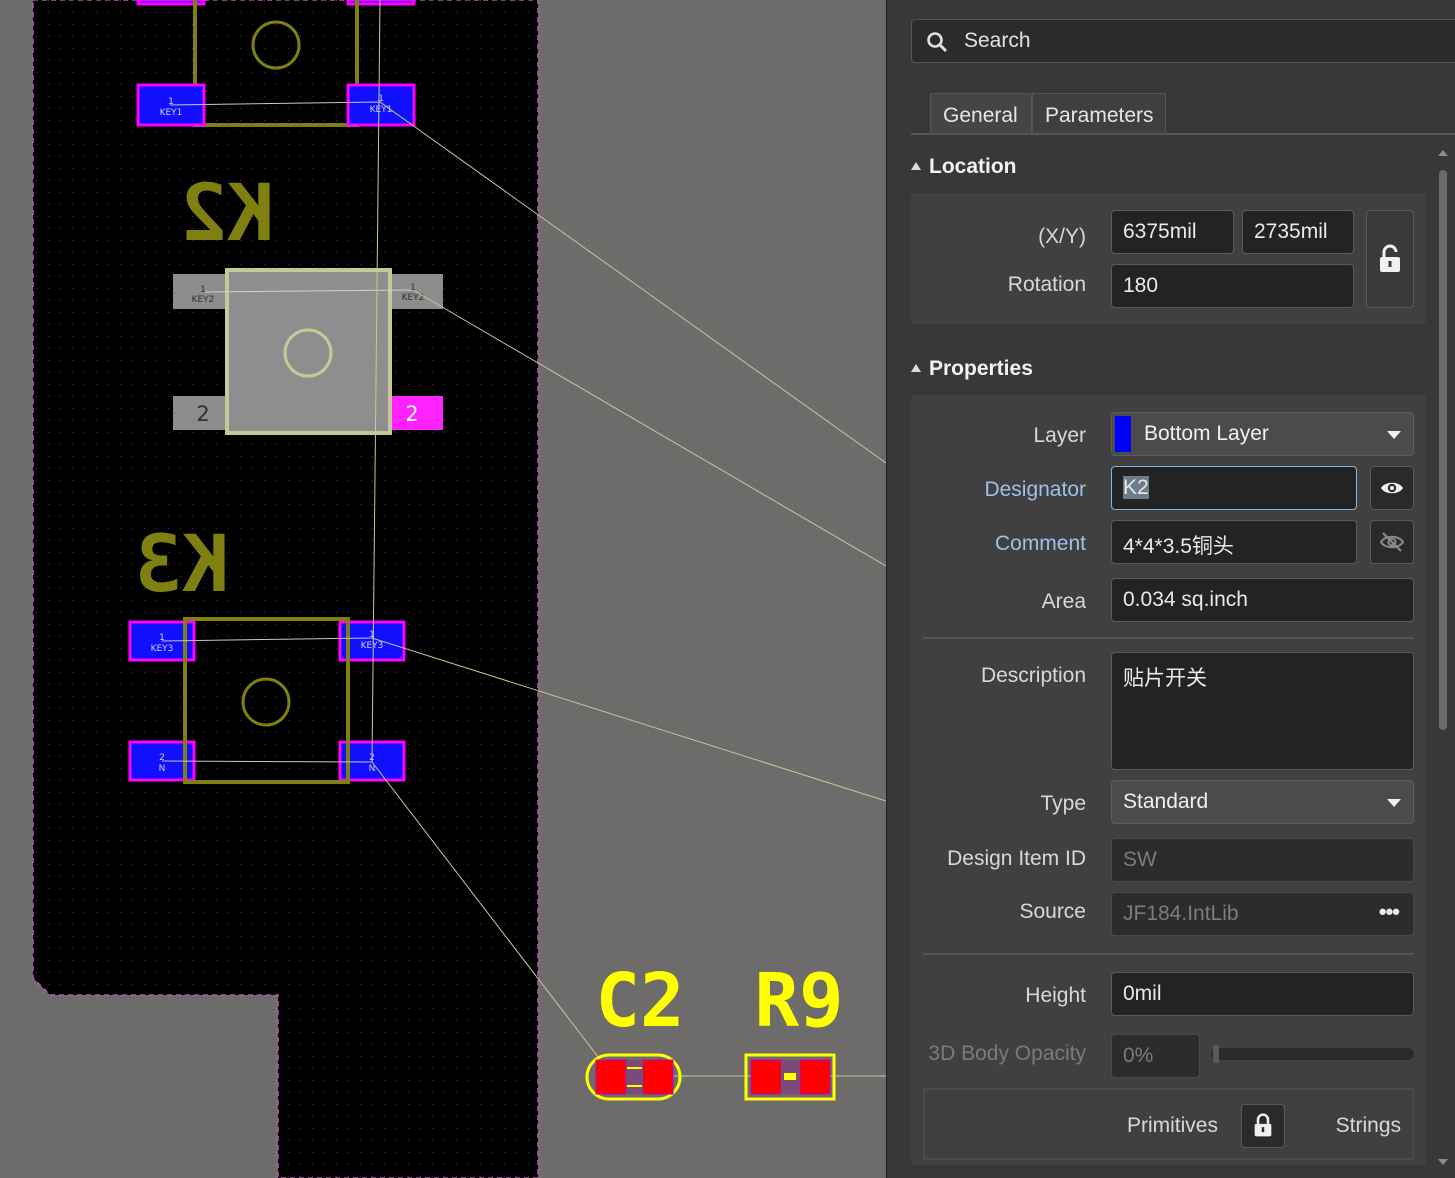 The image size is (1455, 1178). I want to click on tab-divider, so click(1183, 134).